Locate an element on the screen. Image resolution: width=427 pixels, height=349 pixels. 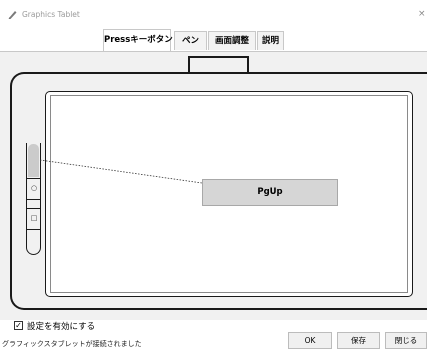
tab-press-key-buttons: Pressキーボタン is located at coordinates (138, 40).